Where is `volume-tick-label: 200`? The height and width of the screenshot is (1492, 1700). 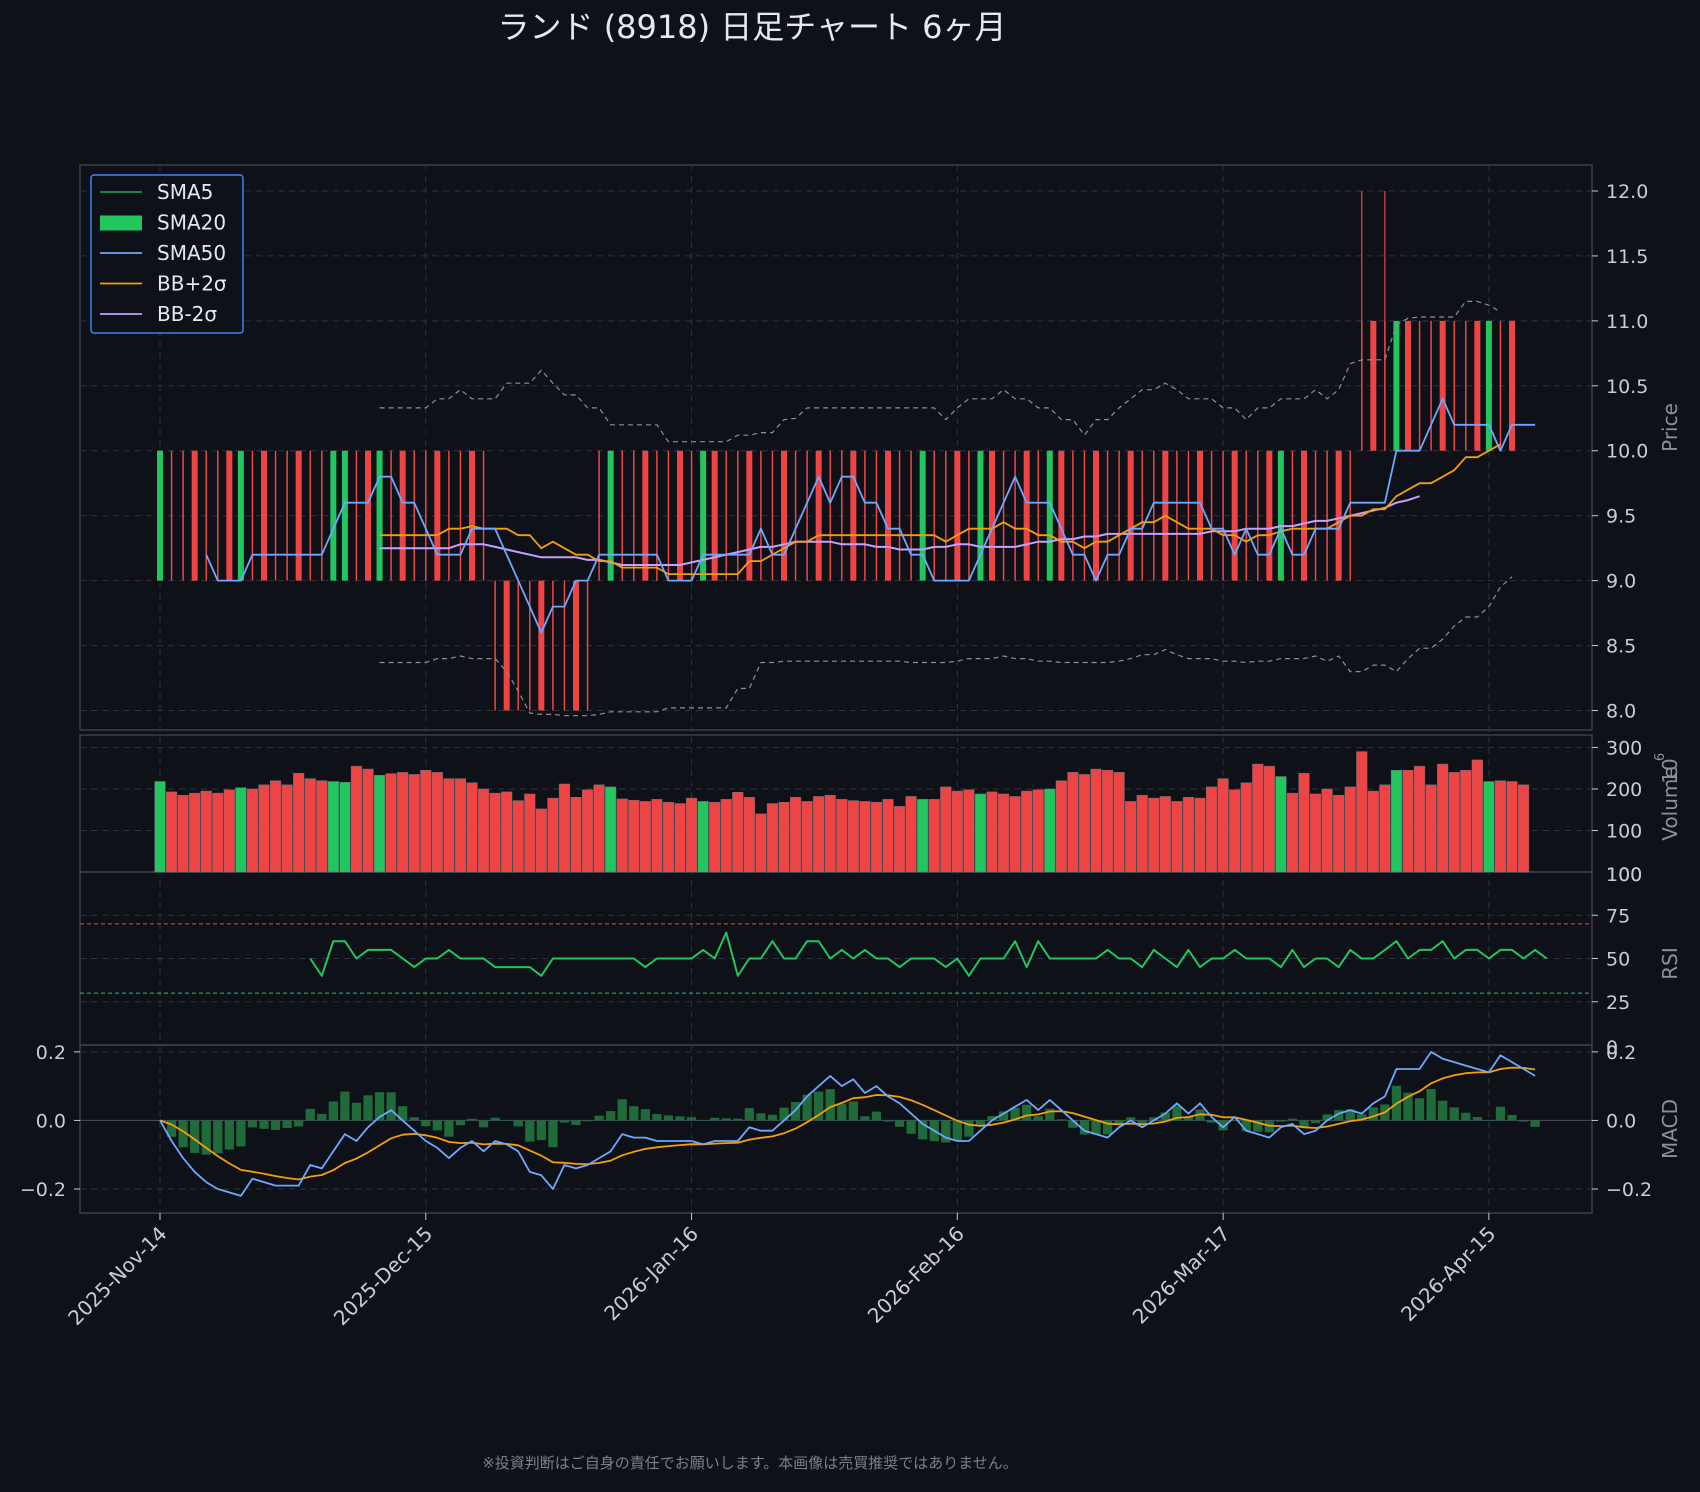 volume-tick-label: 200 is located at coordinates (1624, 790).